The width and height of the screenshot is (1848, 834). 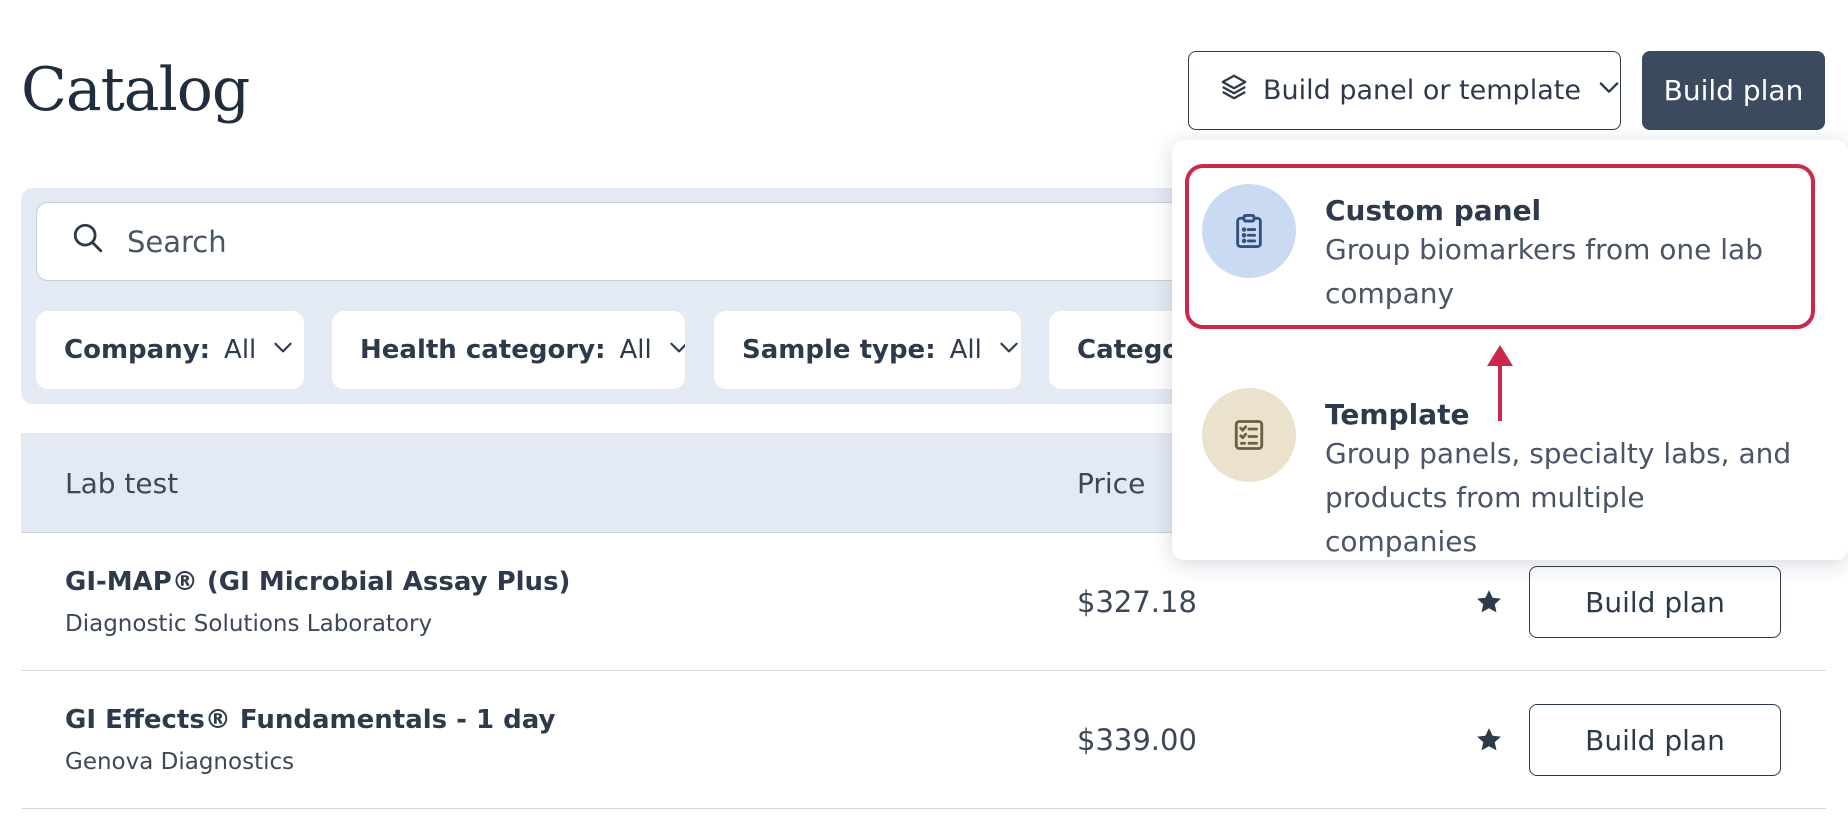 I want to click on arrow-up-icon, so click(x=1500, y=383).